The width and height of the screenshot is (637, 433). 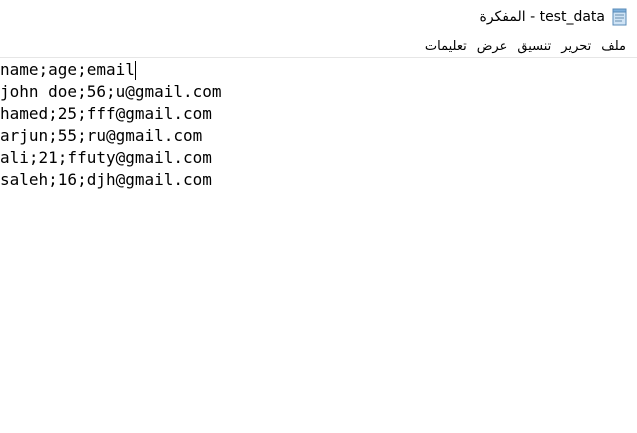 What do you see at coordinates (620, 17) in the screenshot?
I see `notepad-icon` at bounding box center [620, 17].